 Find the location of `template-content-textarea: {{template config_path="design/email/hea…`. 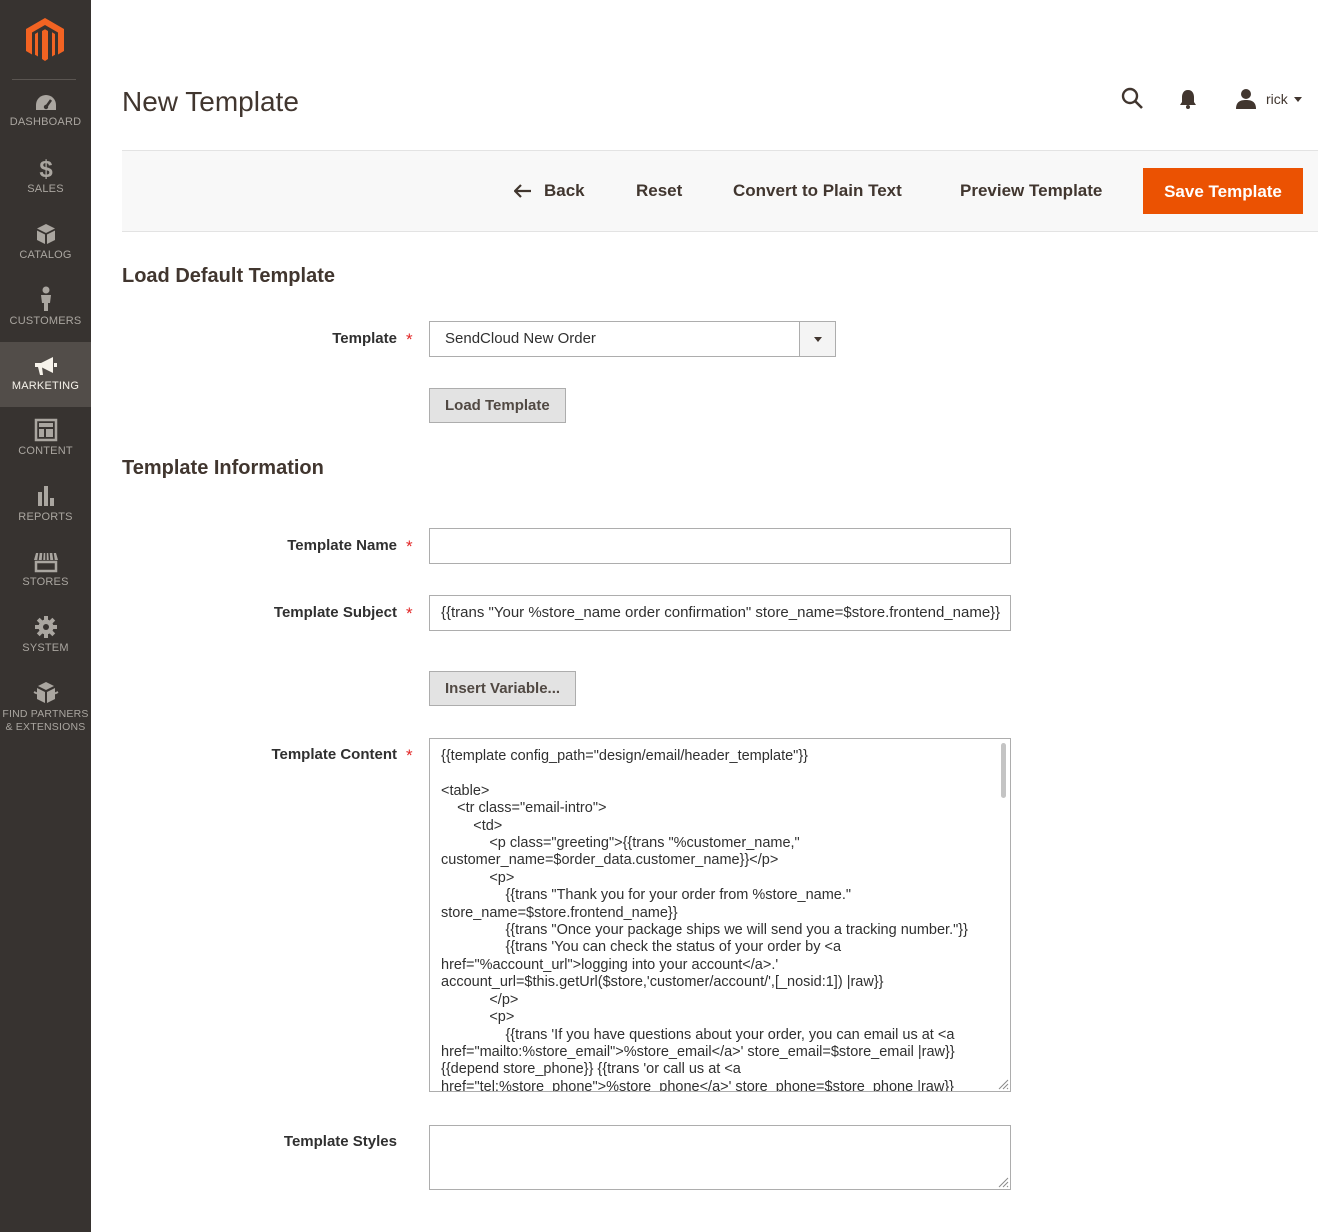

template-content-textarea: {{template config_path="design/email/hea… is located at coordinates (720, 915).